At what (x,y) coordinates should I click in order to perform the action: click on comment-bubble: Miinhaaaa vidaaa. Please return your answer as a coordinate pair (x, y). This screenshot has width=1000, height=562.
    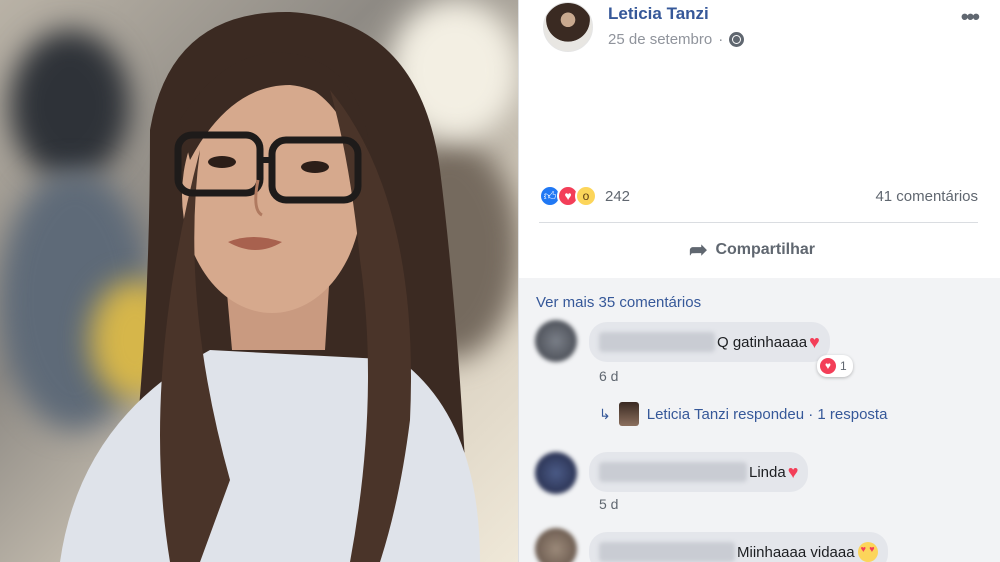
    Looking at the image, I should click on (738, 547).